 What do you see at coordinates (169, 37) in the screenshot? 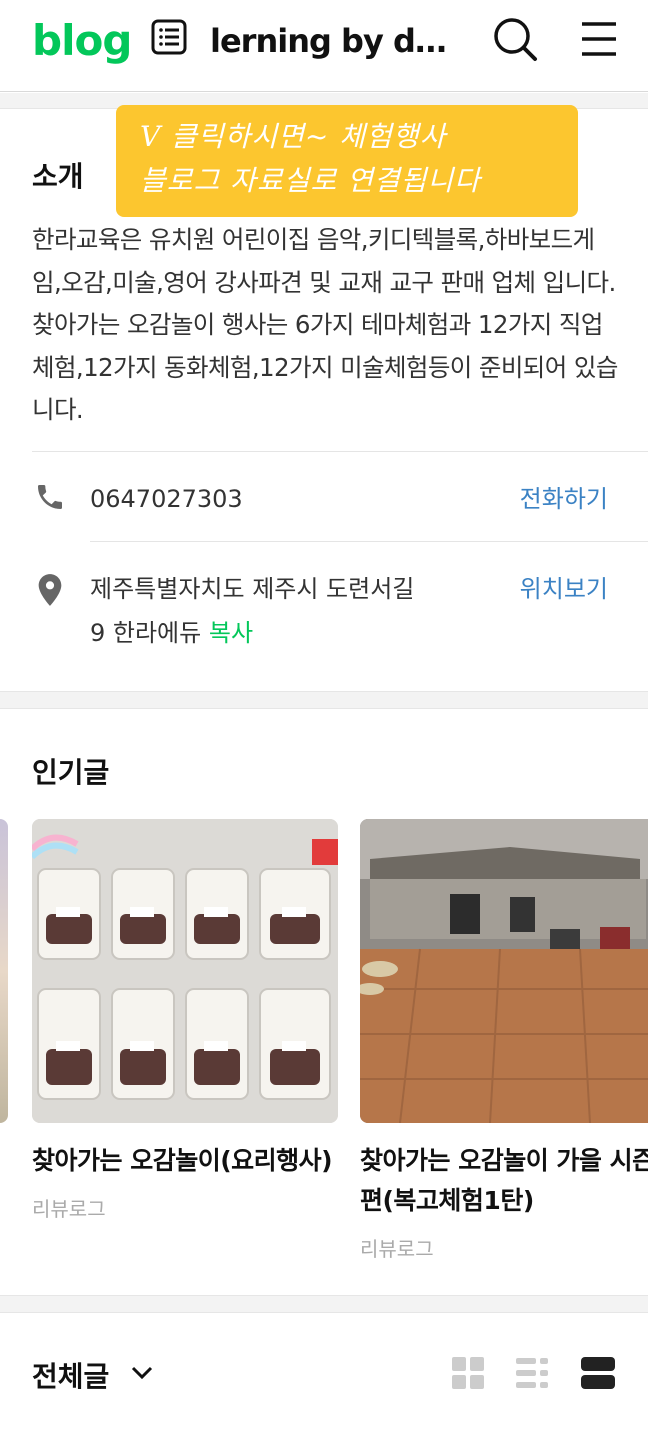
I see `post-list-icon` at bounding box center [169, 37].